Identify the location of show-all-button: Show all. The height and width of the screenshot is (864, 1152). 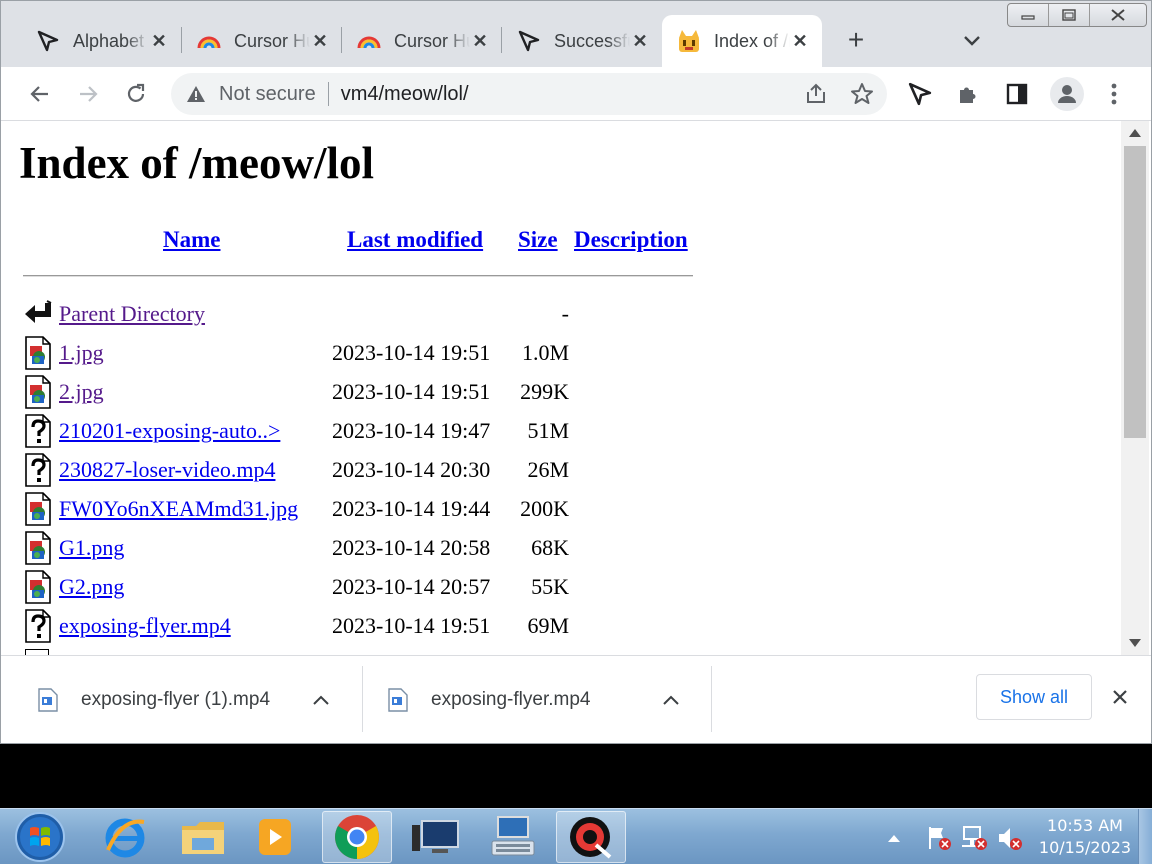
(1034, 697).